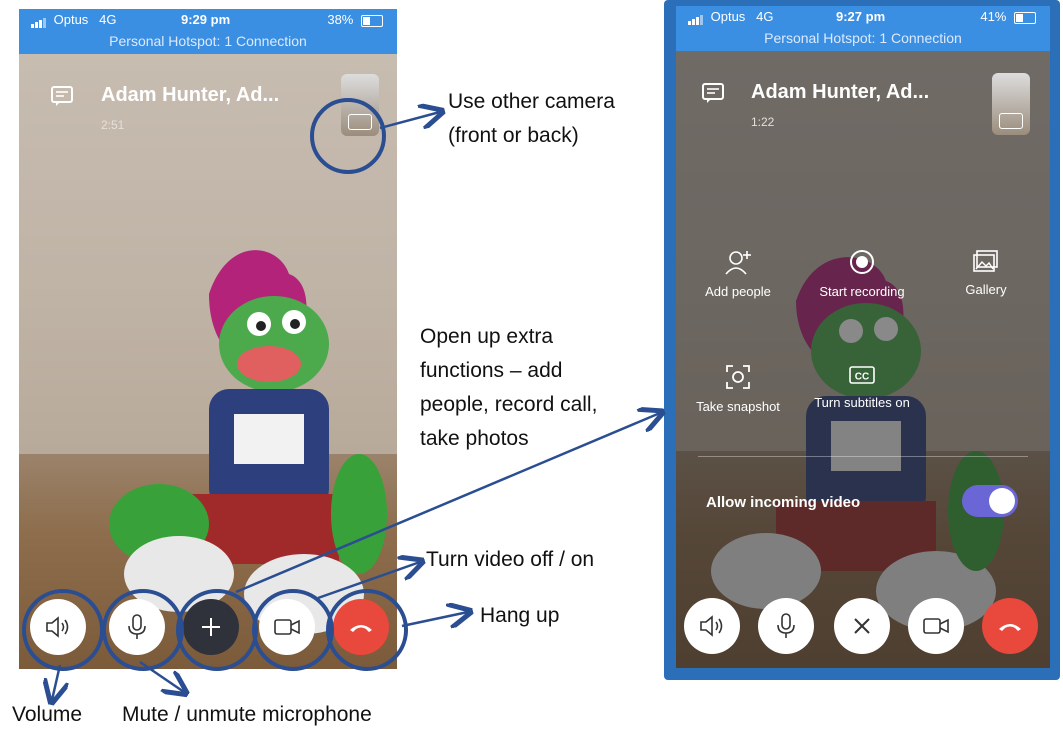 Image resolution: width=1063 pixels, height=732 pixels. Describe the element at coordinates (47, 714) in the screenshot. I see `annotation-volume: Volume` at that location.